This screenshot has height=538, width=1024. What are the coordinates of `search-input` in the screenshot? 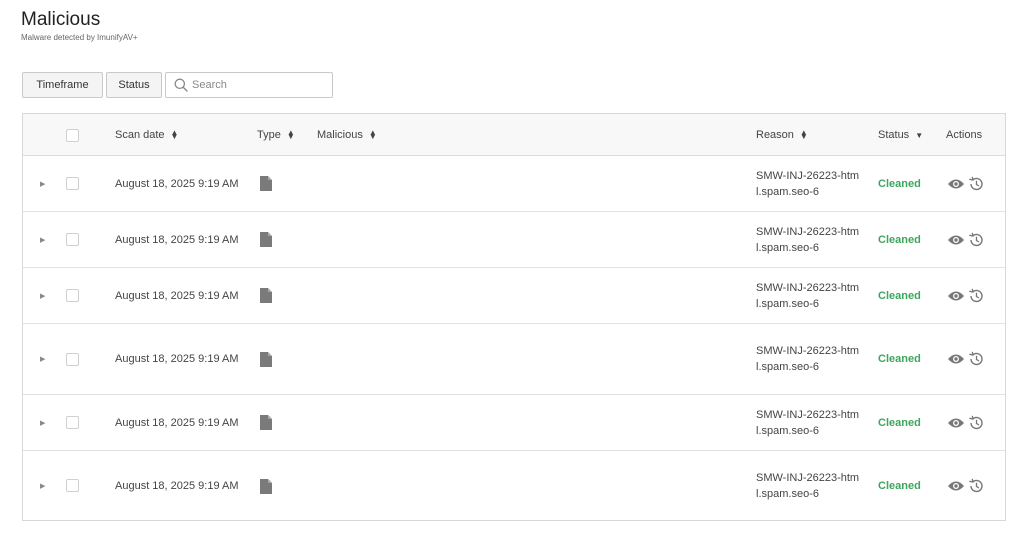 It's located at (257, 85).